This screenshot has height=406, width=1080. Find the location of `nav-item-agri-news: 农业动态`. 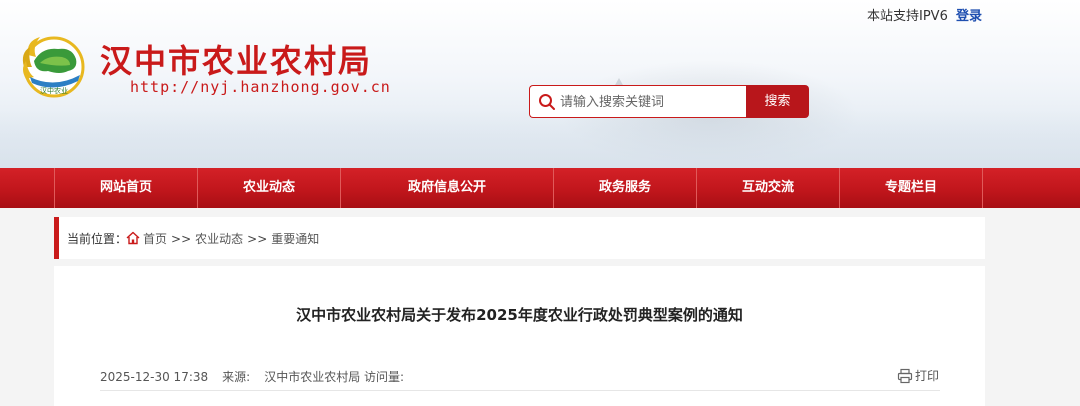

nav-item-agri-news: 农业动态 is located at coordinates (269, 188).